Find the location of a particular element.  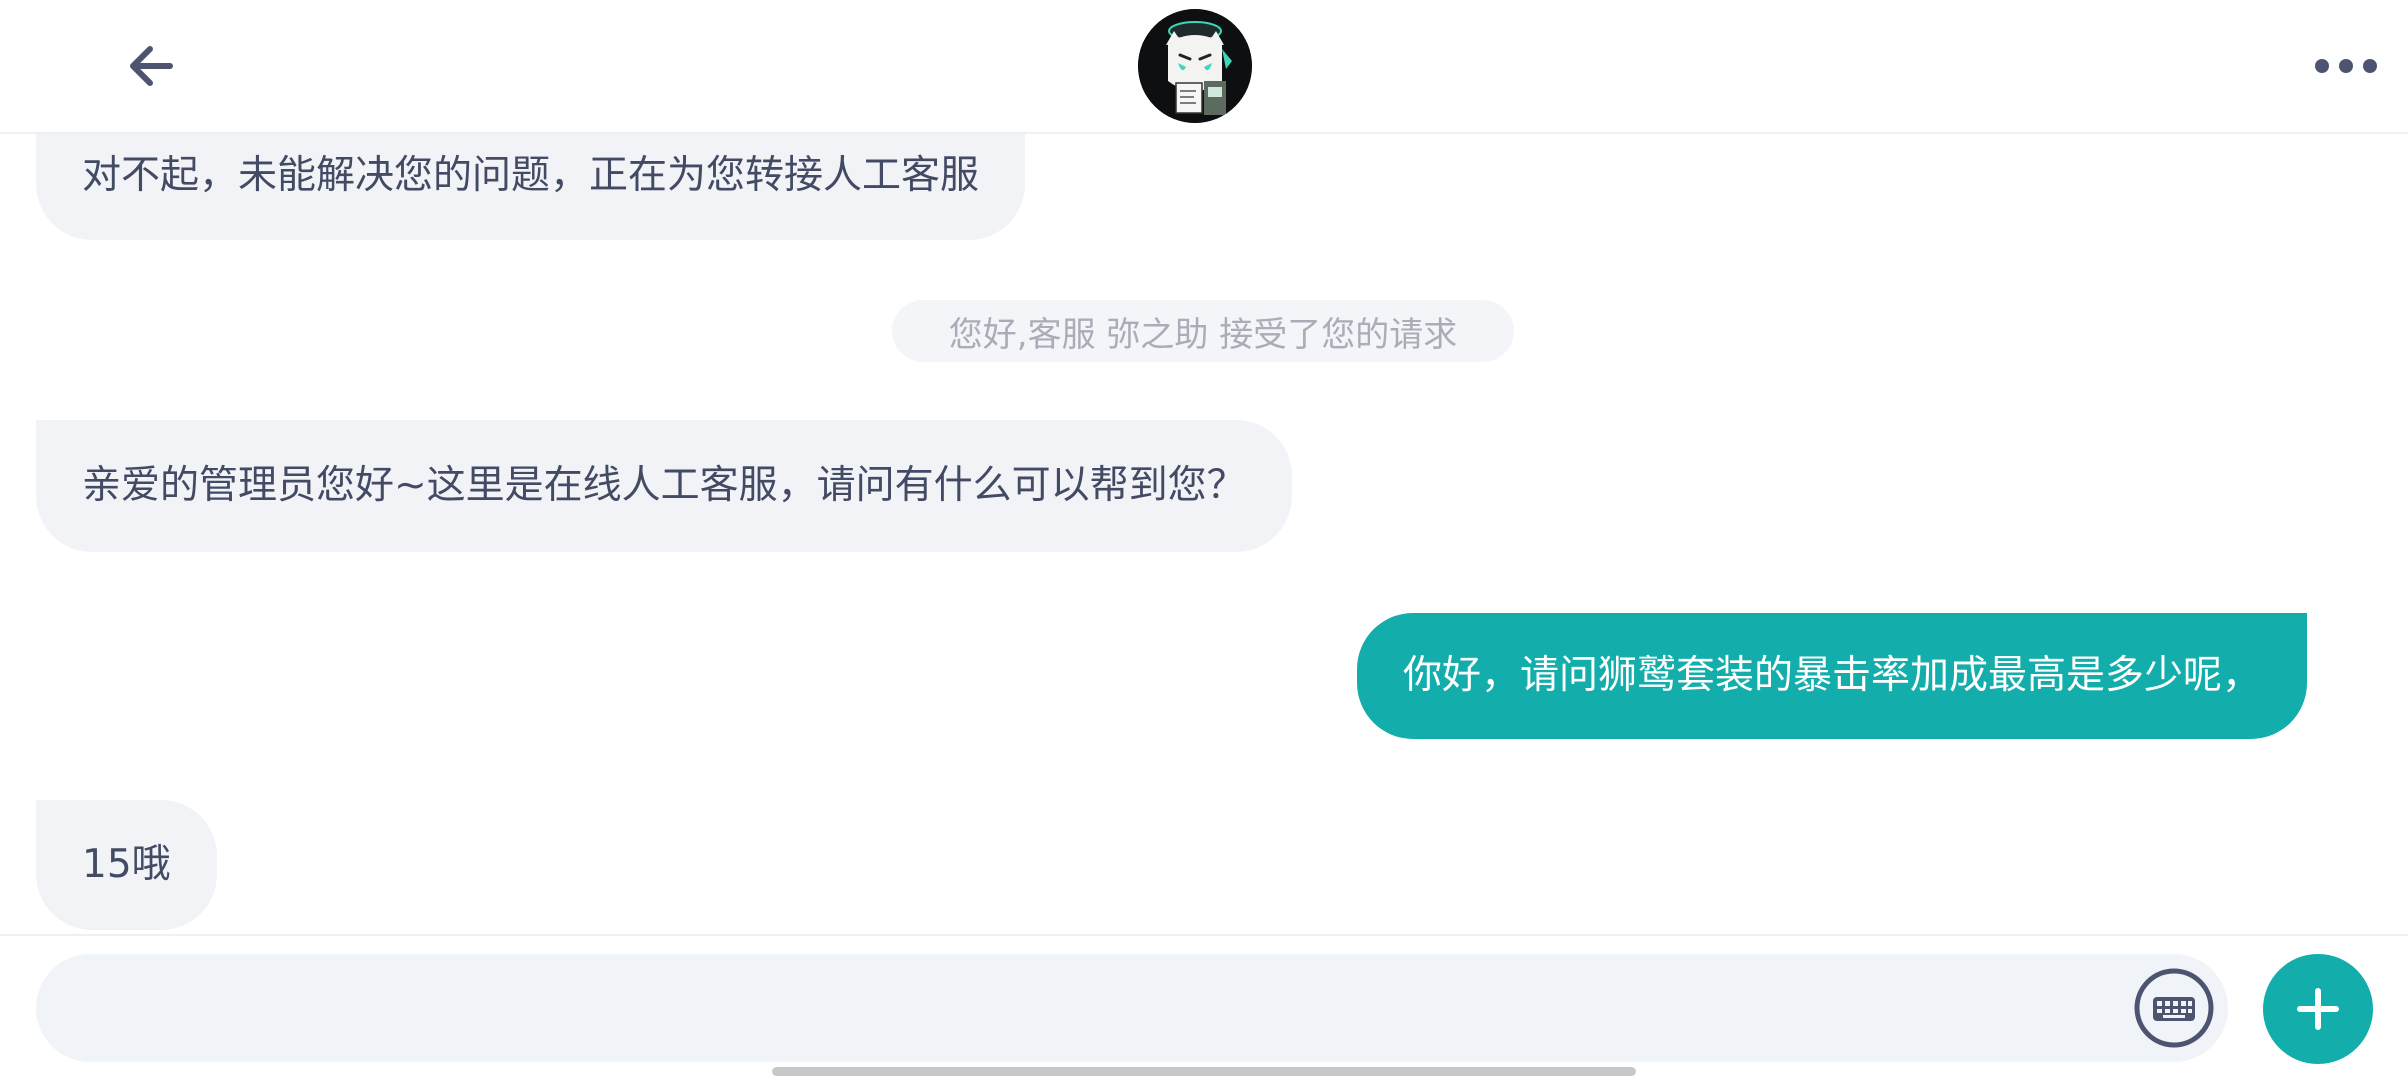

keyboard-toggle-button is located at coordinates (2174, 1008).